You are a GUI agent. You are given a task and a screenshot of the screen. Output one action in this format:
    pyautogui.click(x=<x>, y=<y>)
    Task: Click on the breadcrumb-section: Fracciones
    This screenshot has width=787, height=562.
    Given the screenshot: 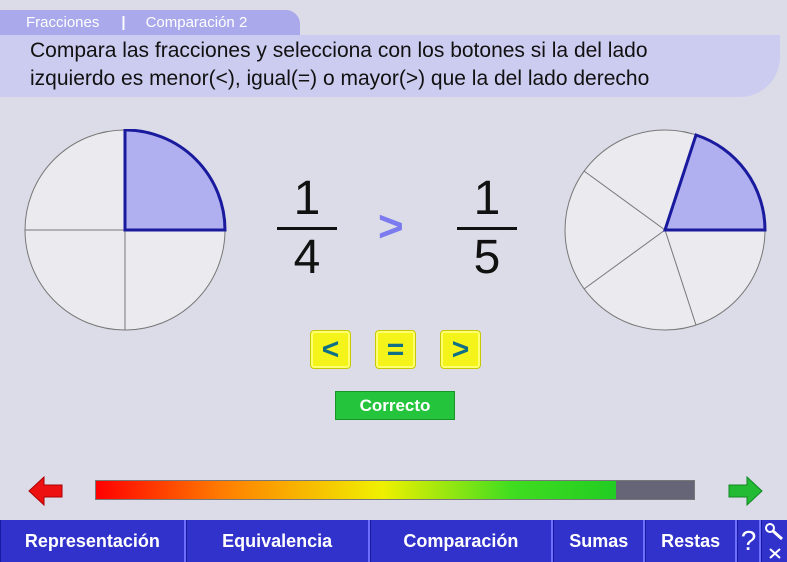 What is the action you would take?
    pyautogui.click(x=63, y=22)
    